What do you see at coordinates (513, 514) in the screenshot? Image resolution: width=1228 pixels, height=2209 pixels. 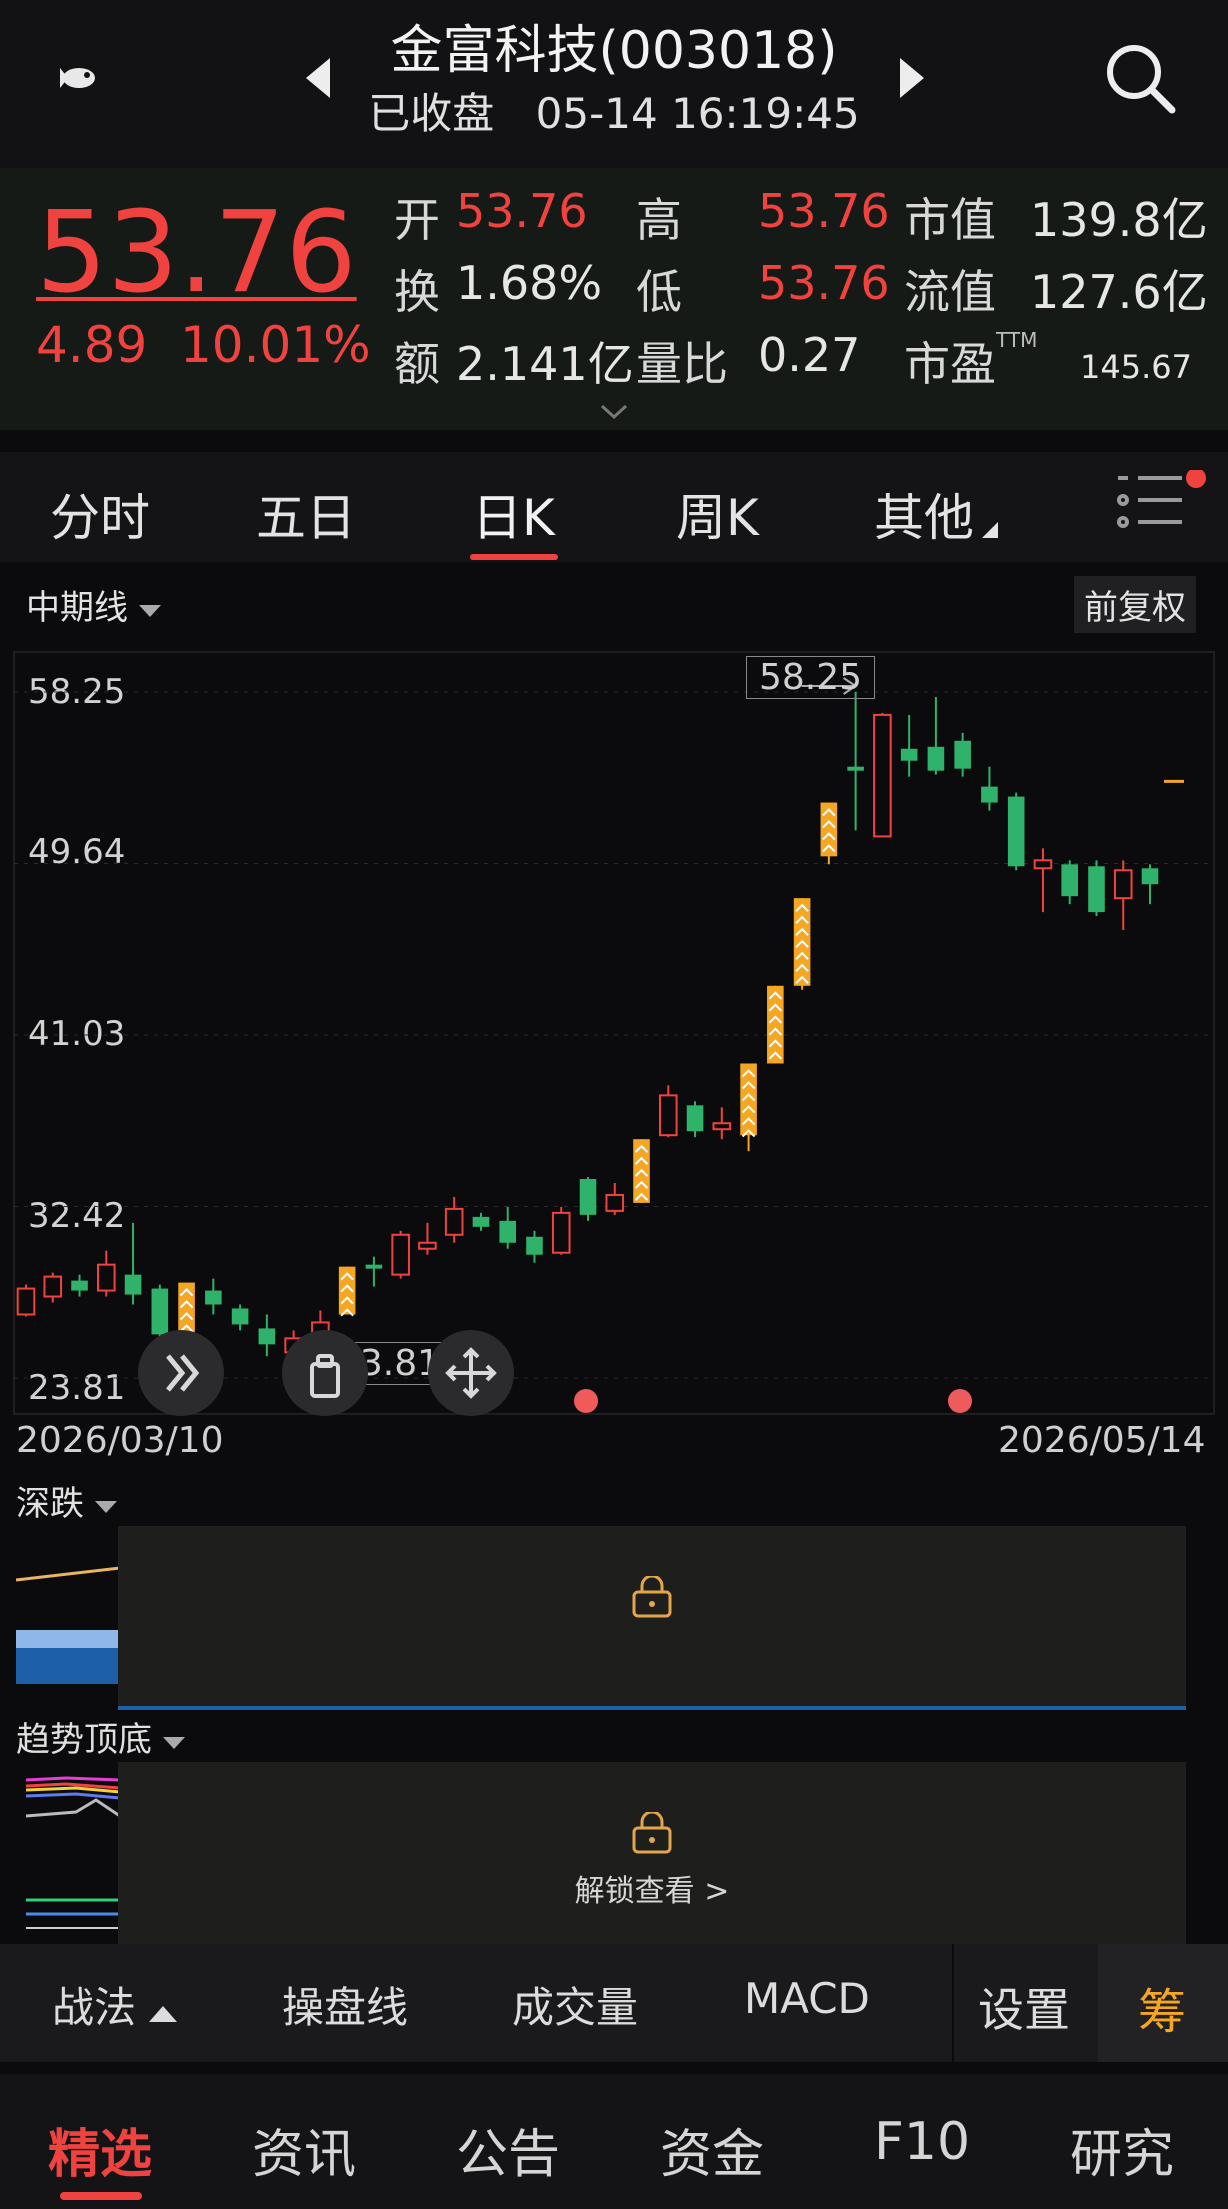 I see `tab-daily-k: 日K` at bounding box center [513, 514].